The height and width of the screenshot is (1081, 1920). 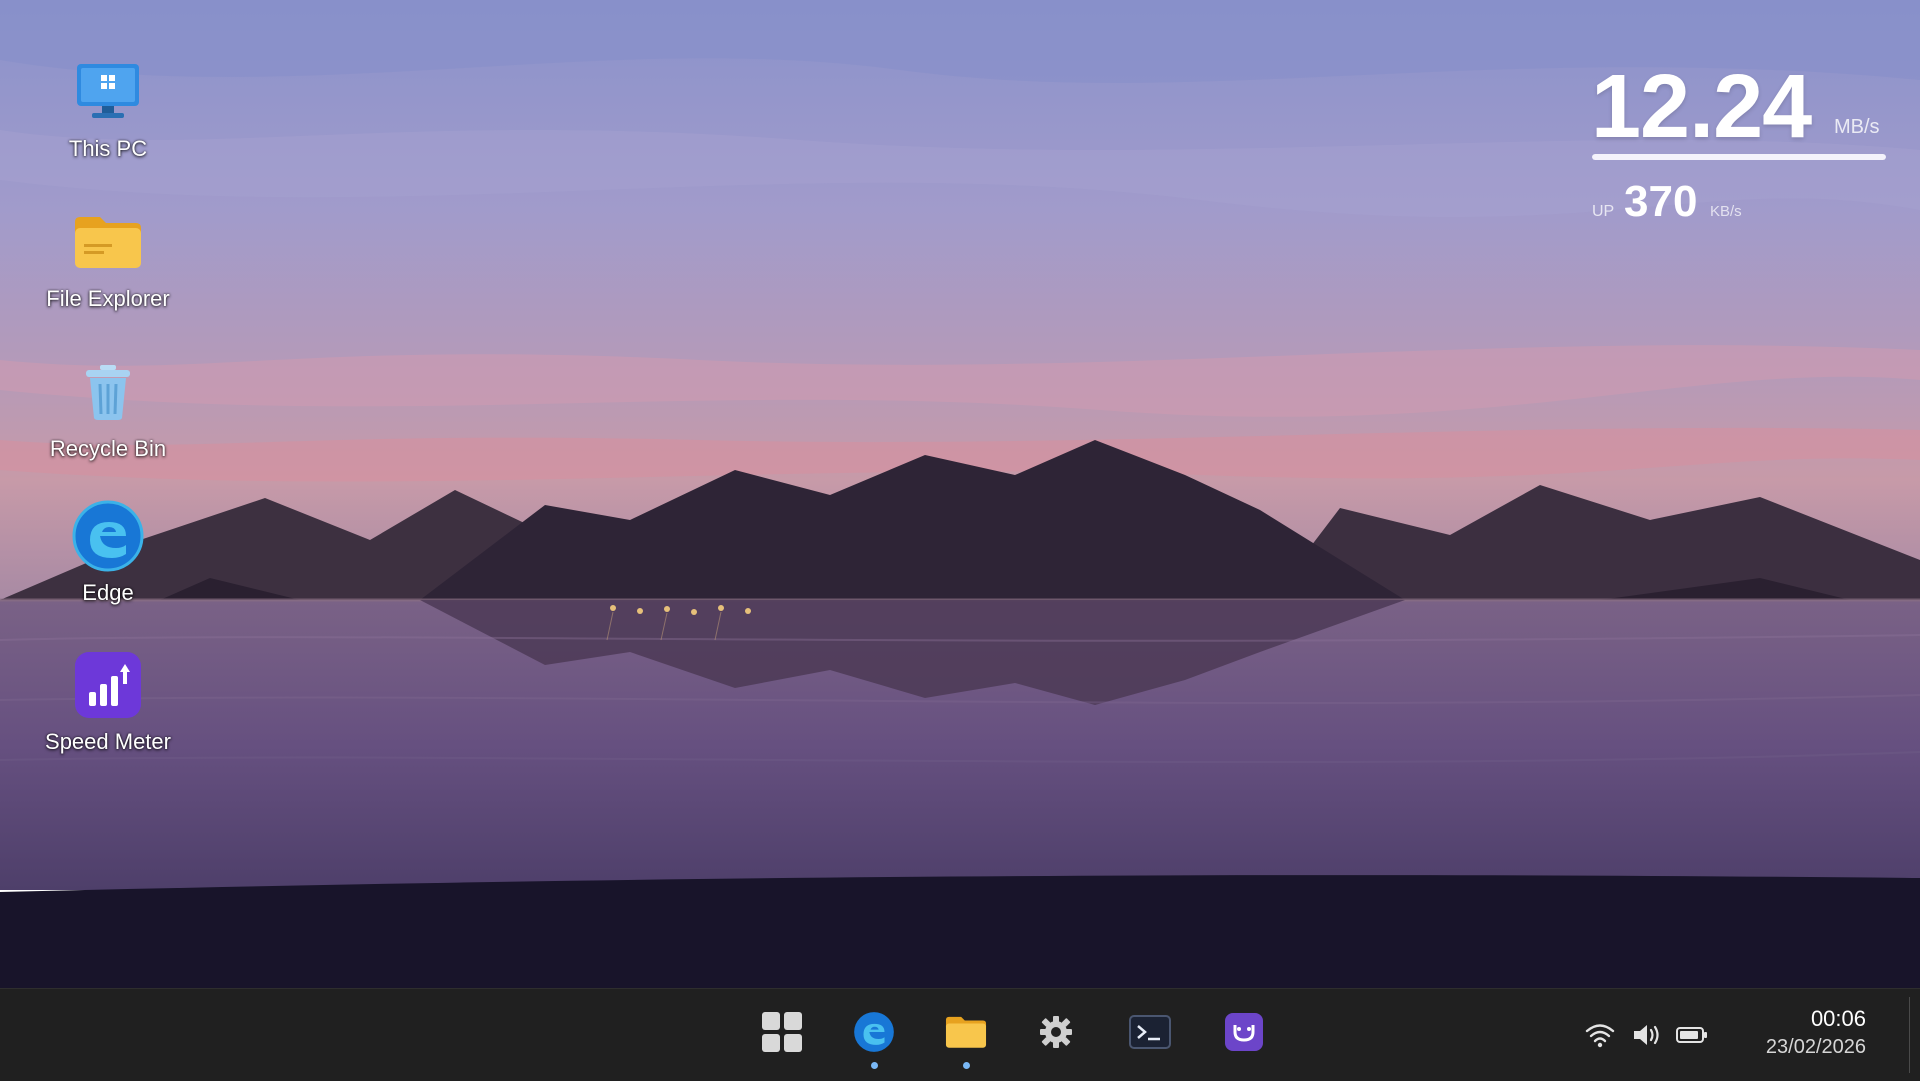 I want to click on taskbar-app-file-explorer, so click(x=966, y=1034).